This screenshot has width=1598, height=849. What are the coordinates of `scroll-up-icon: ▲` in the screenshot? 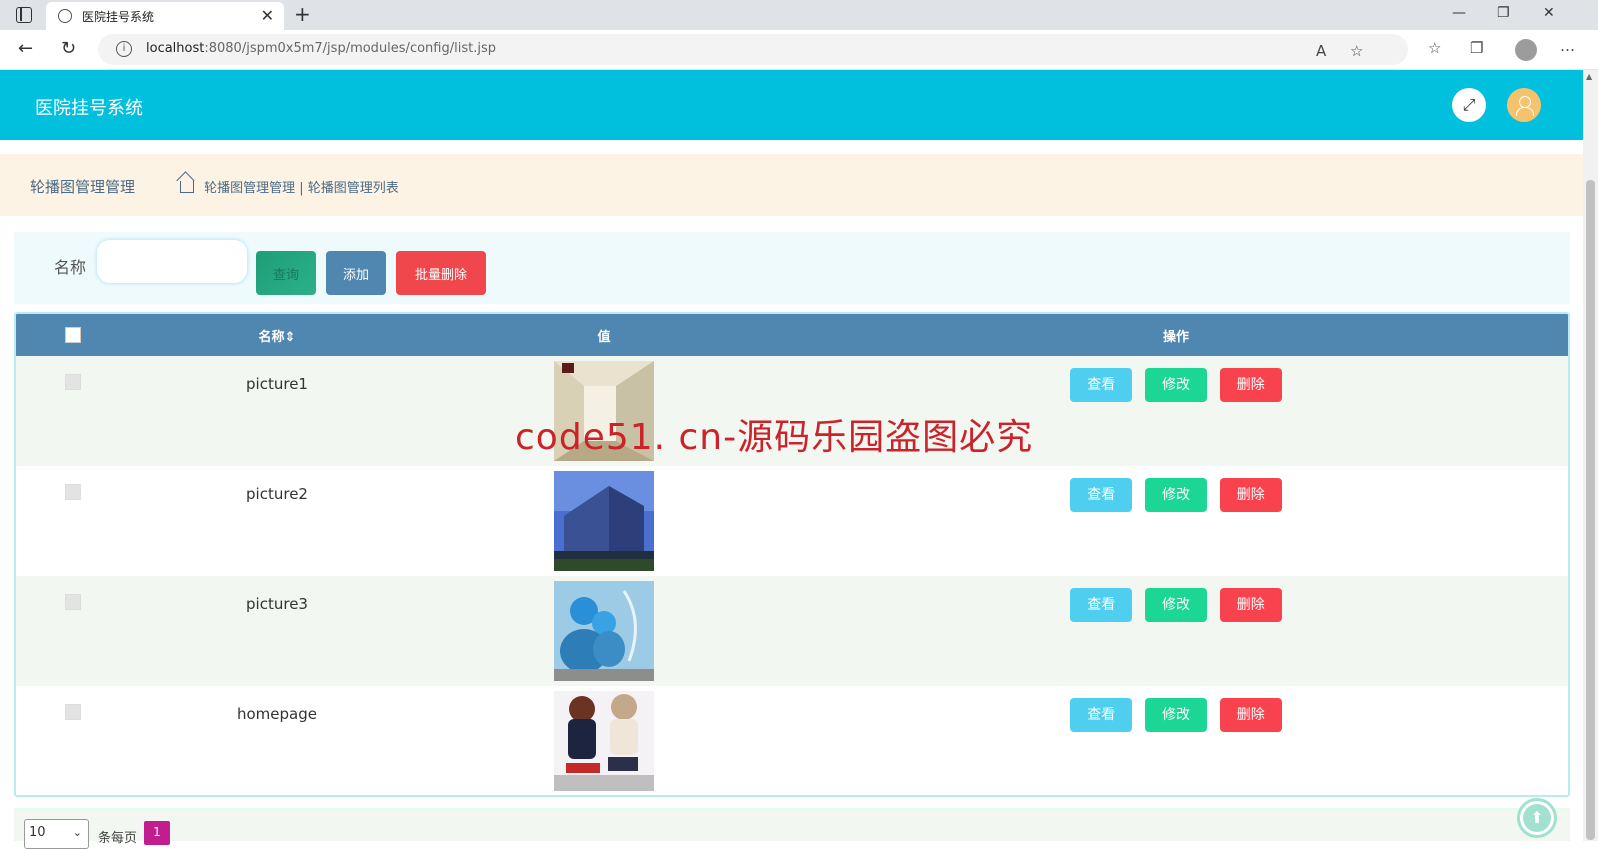 It's located at (1589, 76).